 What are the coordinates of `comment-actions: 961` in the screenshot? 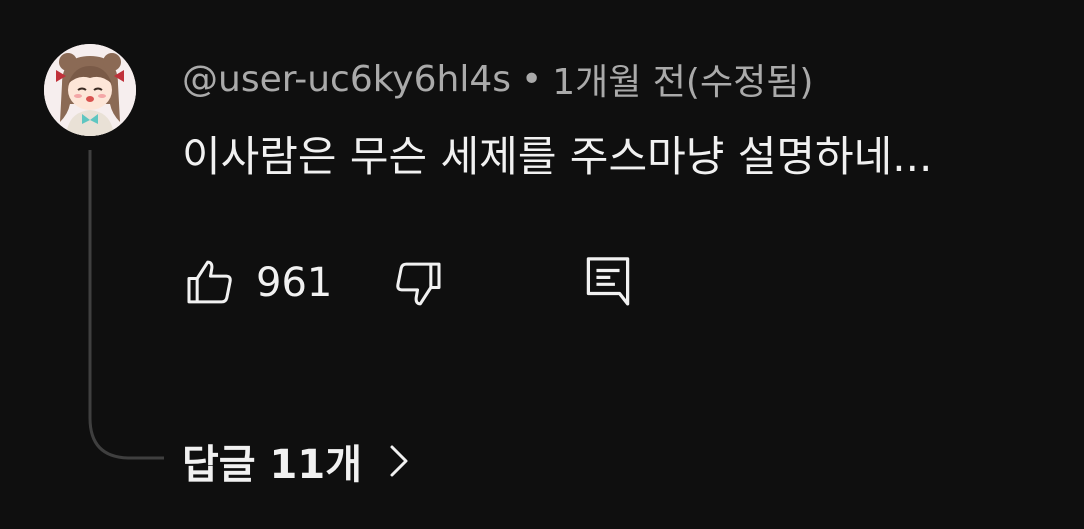 It's located at (422, 282).